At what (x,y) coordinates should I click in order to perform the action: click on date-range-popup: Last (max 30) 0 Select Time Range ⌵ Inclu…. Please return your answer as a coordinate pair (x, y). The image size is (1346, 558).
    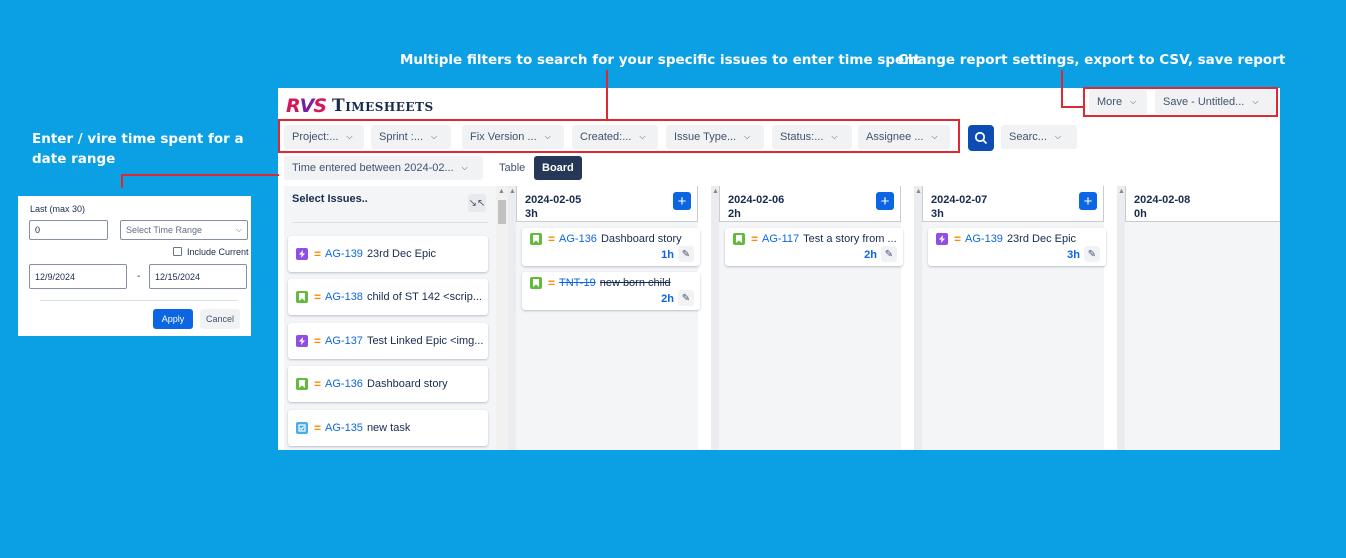
    Looking at the image, I should click on (134, 266).